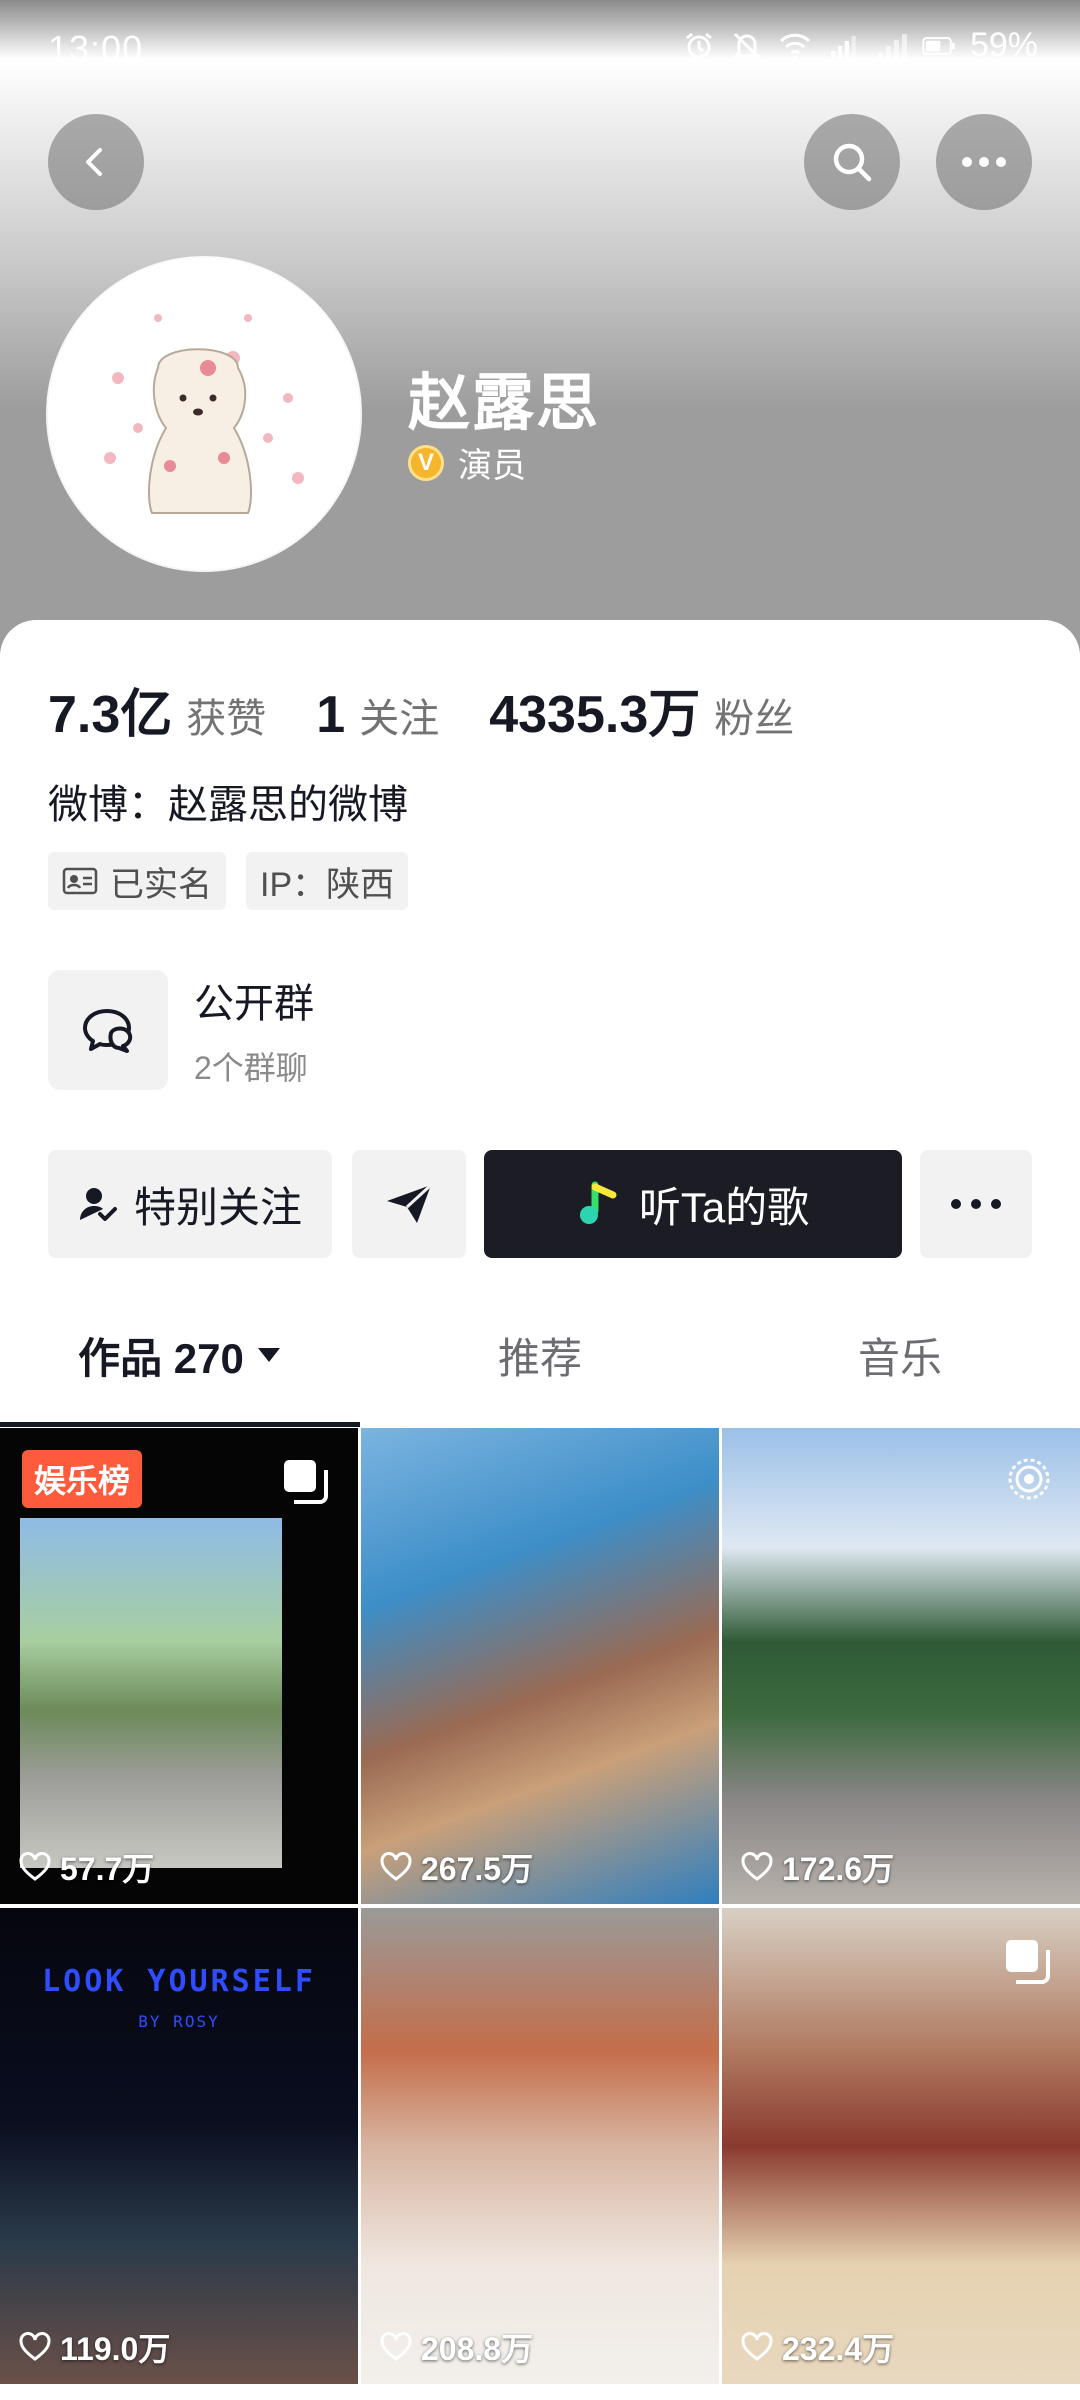  I want to click on video-likes-count: 267.5万, so click(477, 1869).